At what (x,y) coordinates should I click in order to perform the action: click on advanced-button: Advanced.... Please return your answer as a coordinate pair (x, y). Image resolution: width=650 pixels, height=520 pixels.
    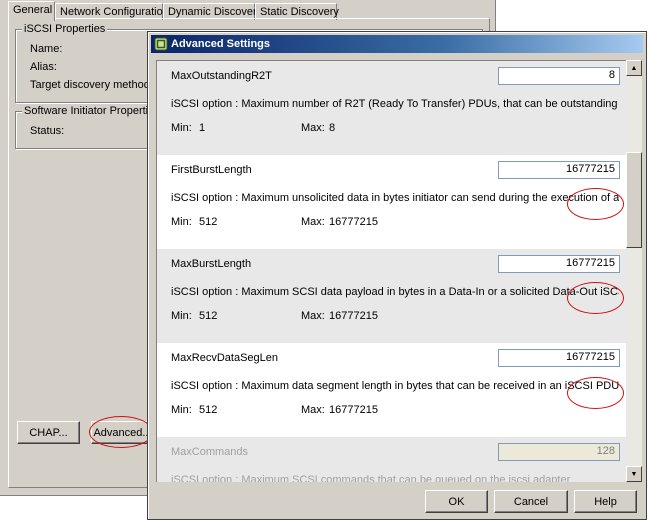
    Looking at the image, I should click on (122, 432).